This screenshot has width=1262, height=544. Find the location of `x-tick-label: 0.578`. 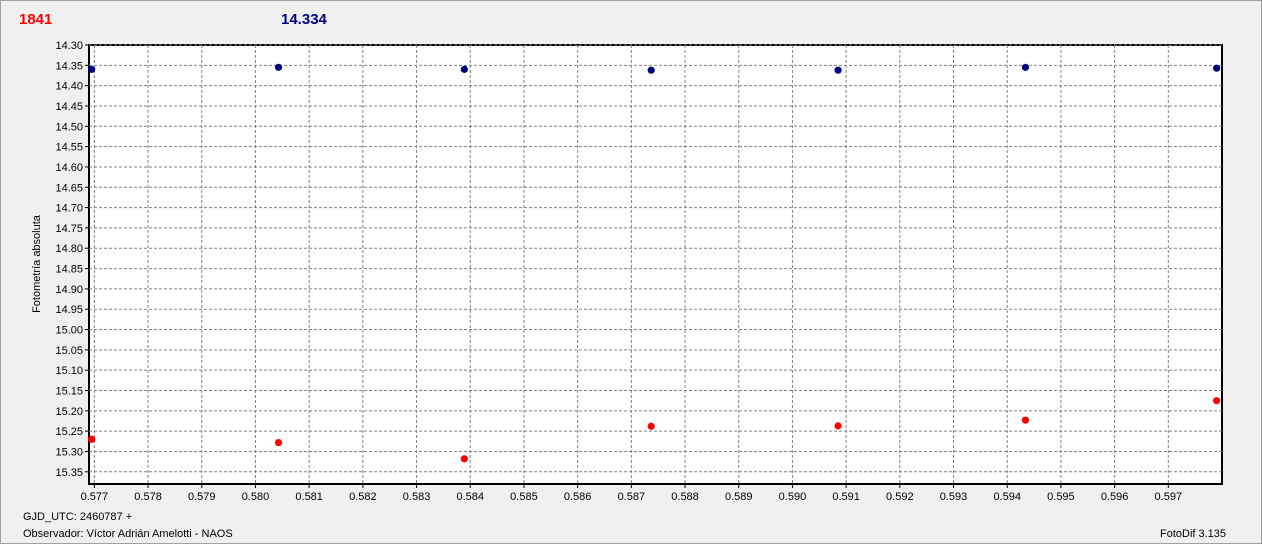

x-tick-label: 0.578 is located at coordinates (148, 497).